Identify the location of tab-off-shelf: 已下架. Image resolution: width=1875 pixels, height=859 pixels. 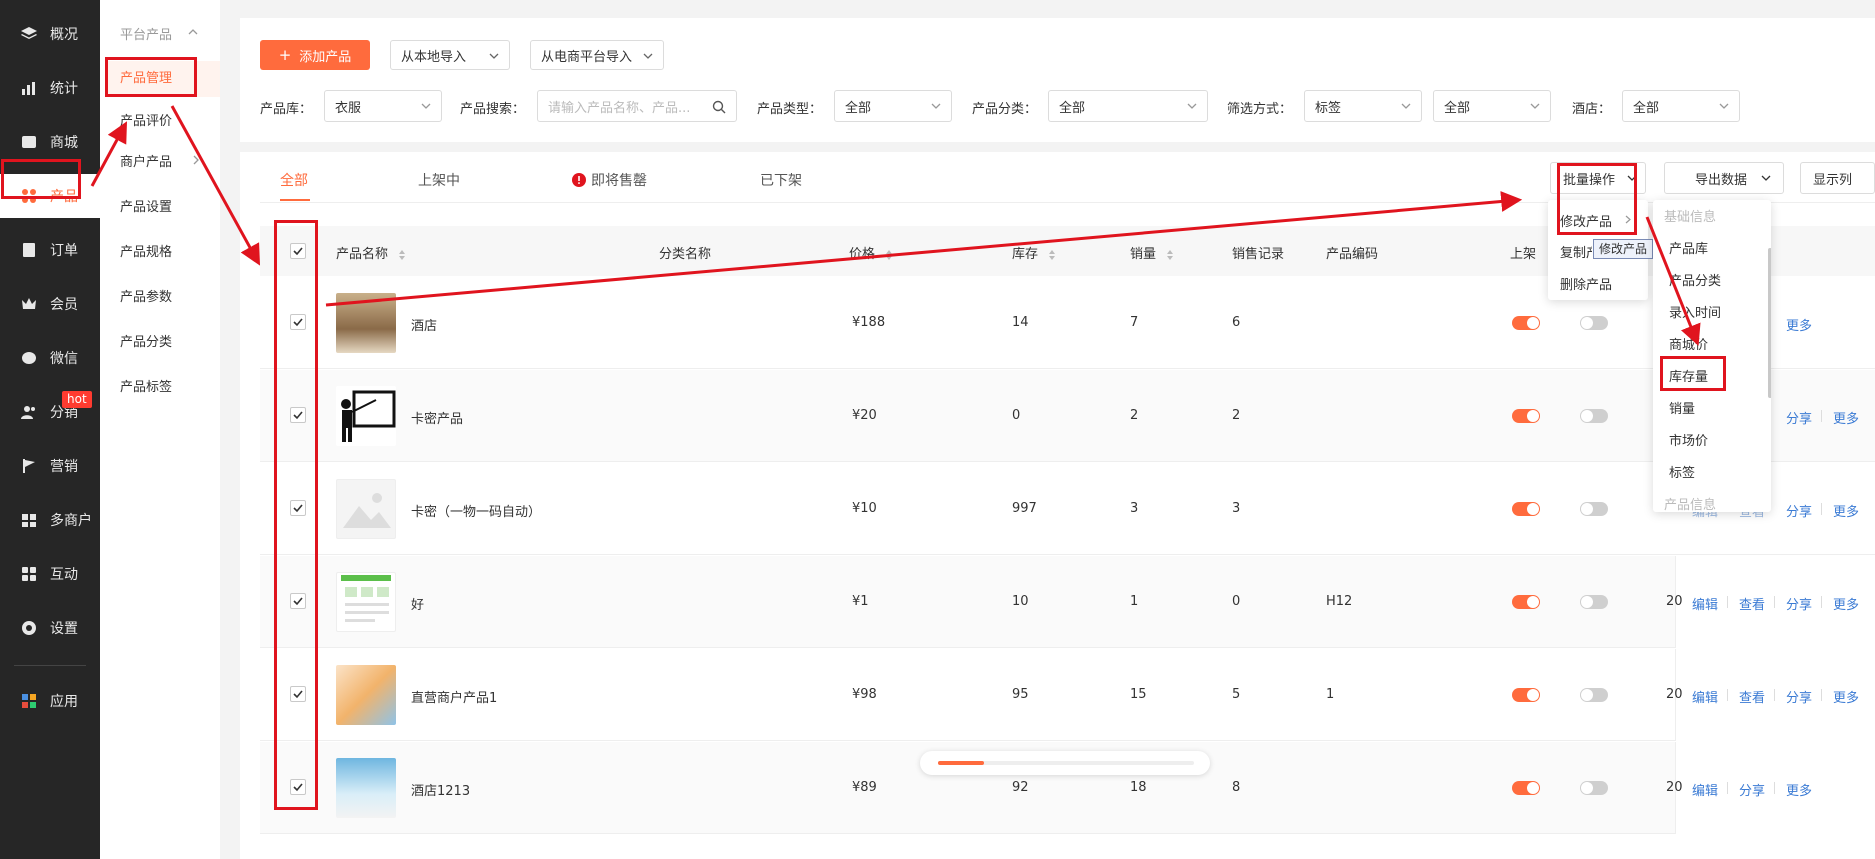
(781, 180).